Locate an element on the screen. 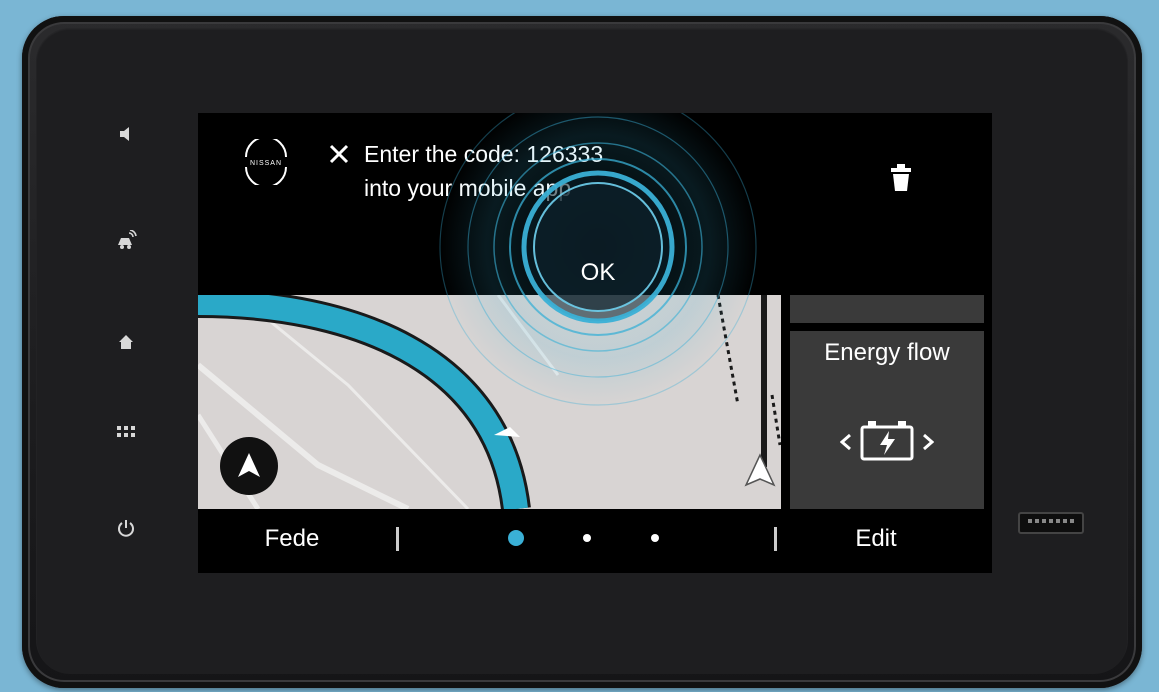 Image resolution: width=1159 pixels, height=692 pixels. apps-button is located at coordinates (126, 432).